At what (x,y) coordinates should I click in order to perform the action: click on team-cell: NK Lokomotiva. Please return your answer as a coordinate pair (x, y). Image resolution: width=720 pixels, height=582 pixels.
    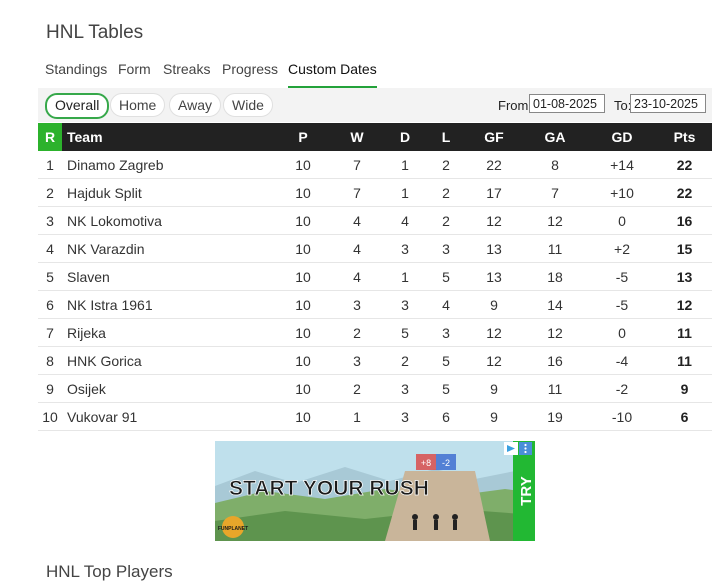
    Looking at the image, I should click on (168, 220).